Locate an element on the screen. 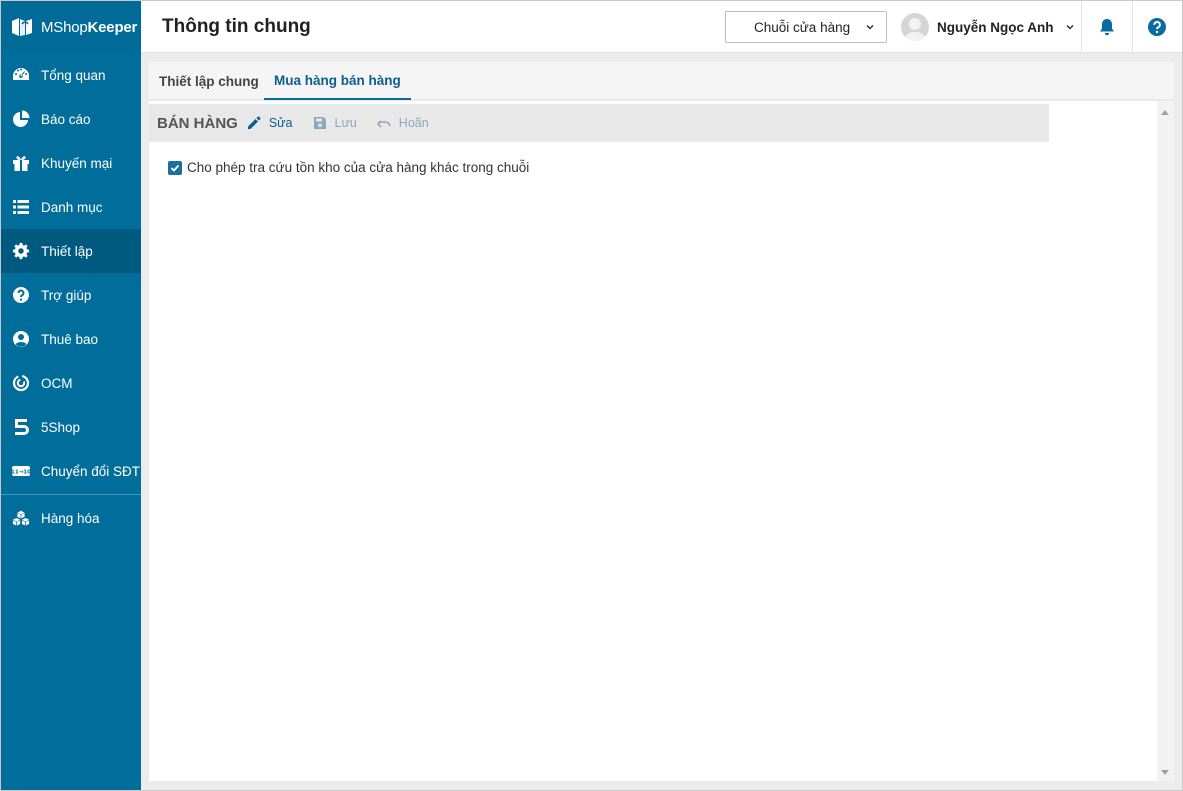  user-circle-icon is located at coordinates (21, 339).